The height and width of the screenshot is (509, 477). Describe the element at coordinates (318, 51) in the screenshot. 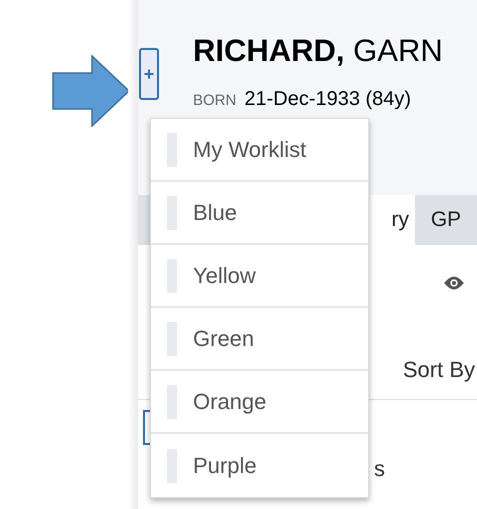

I see `patient-name: RICHARD, GARN` at that location.